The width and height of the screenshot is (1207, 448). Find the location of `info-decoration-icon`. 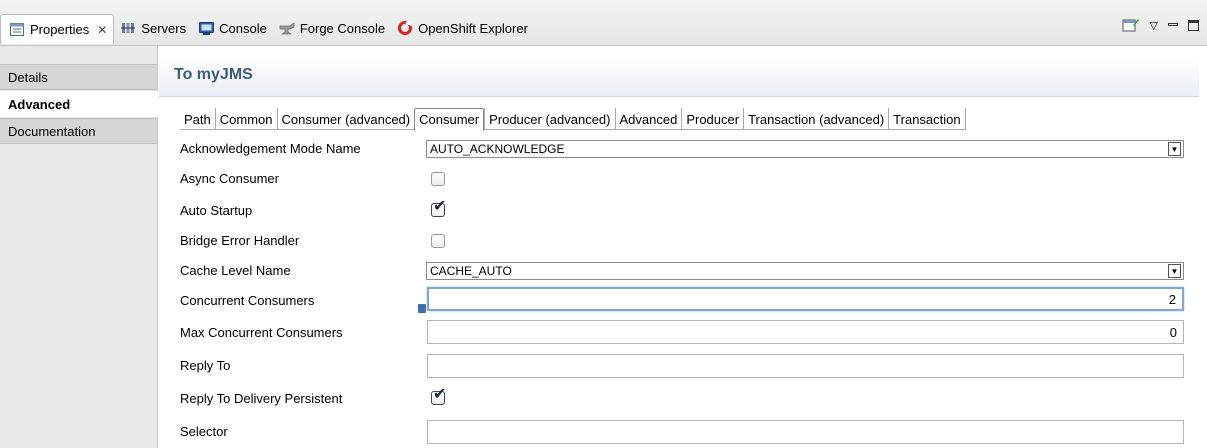

info-decoration-icon is located at coordinates (422, 308).